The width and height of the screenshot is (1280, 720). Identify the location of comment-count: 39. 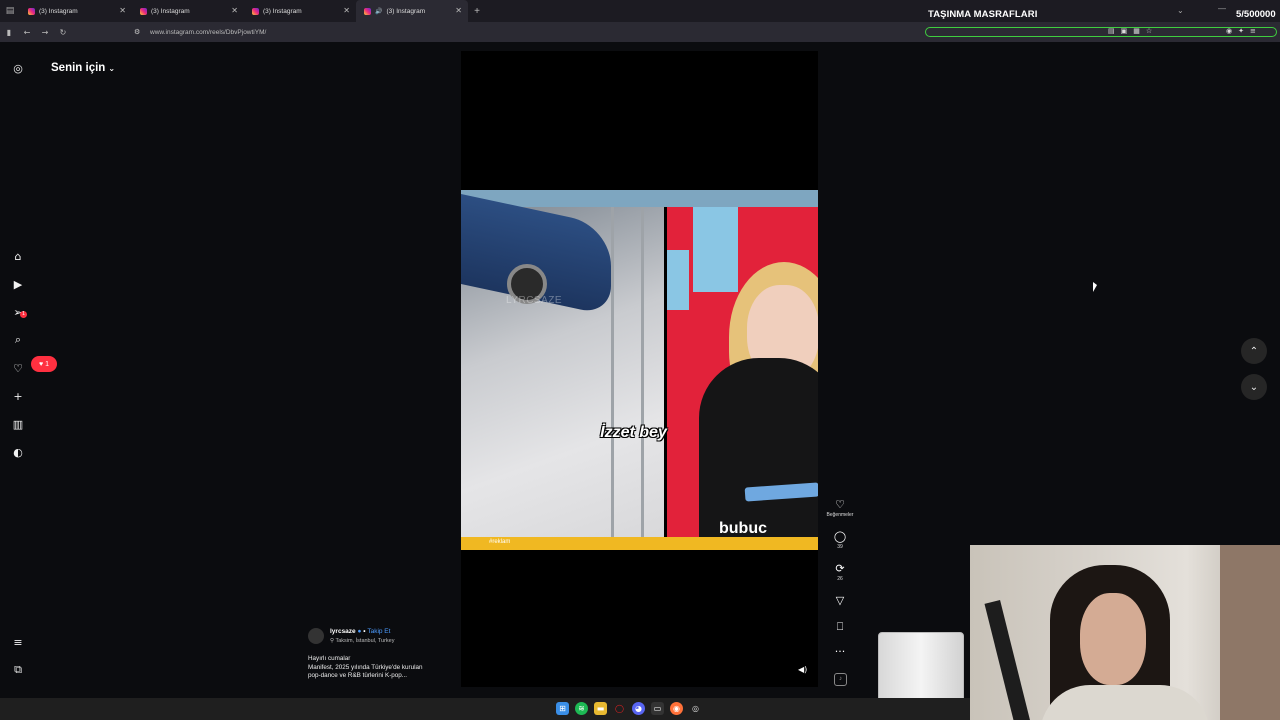
(840, 547).